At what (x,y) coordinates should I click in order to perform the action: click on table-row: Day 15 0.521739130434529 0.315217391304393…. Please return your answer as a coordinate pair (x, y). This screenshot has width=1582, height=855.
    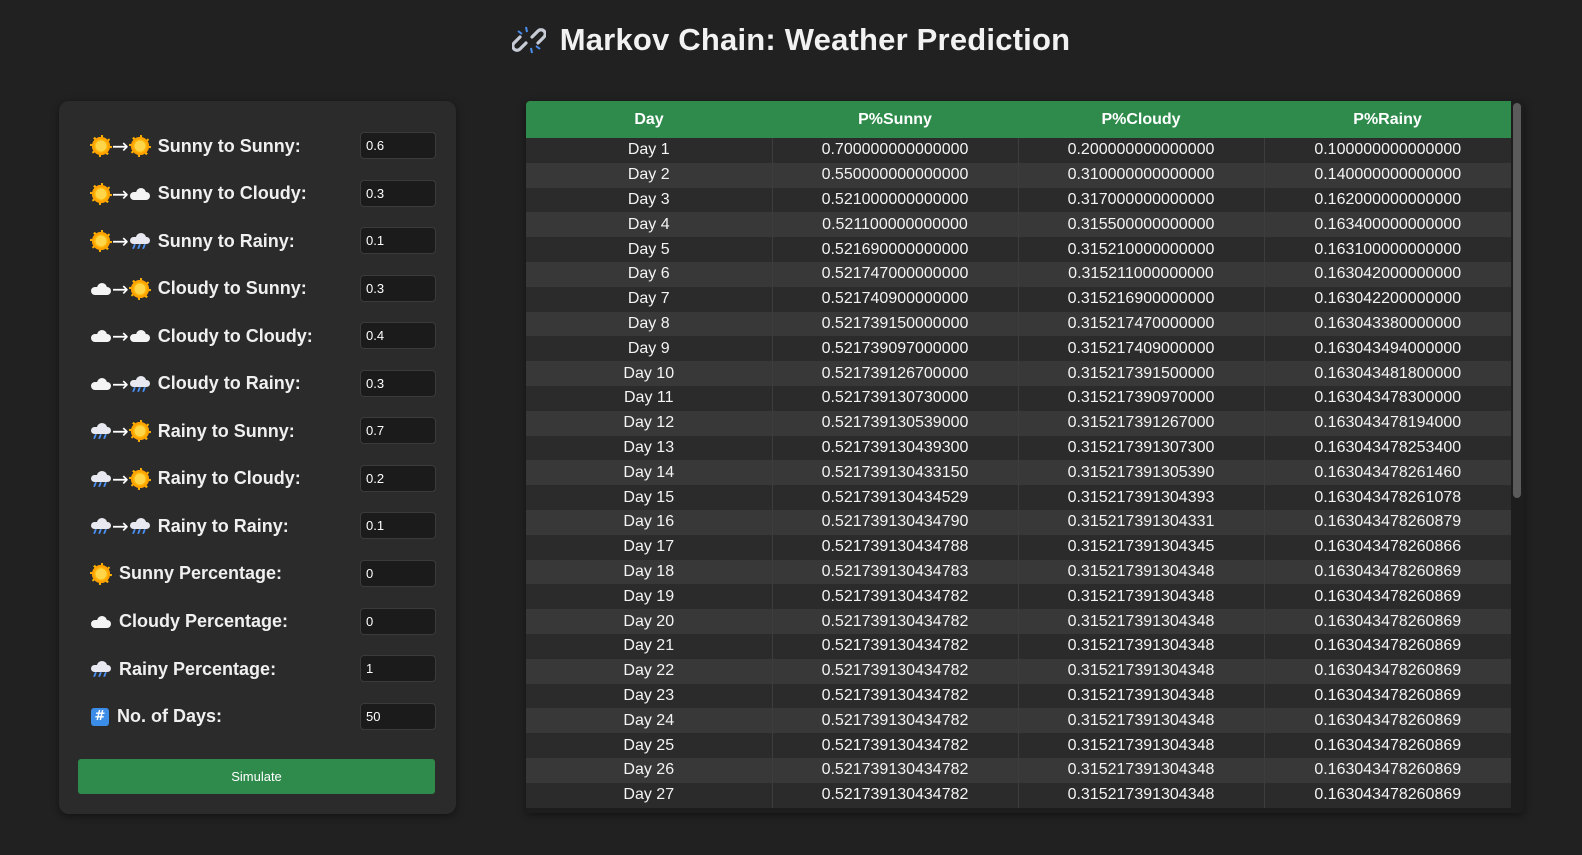
    Looking at the image, I should click on (1018, 497).